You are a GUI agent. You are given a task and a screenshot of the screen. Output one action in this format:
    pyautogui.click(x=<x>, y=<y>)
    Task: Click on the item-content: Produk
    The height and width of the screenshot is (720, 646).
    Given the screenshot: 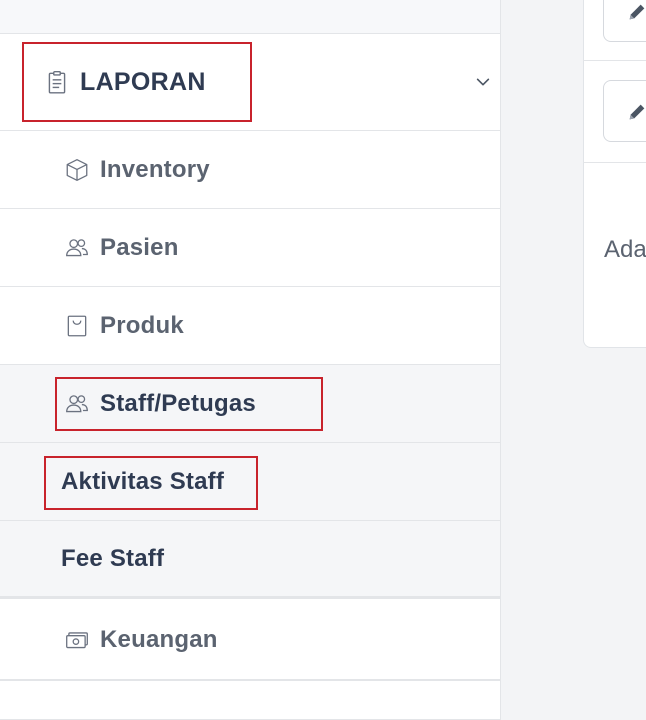 What is the action you would take?
    pyautogui.click(x=124, y=326)
    